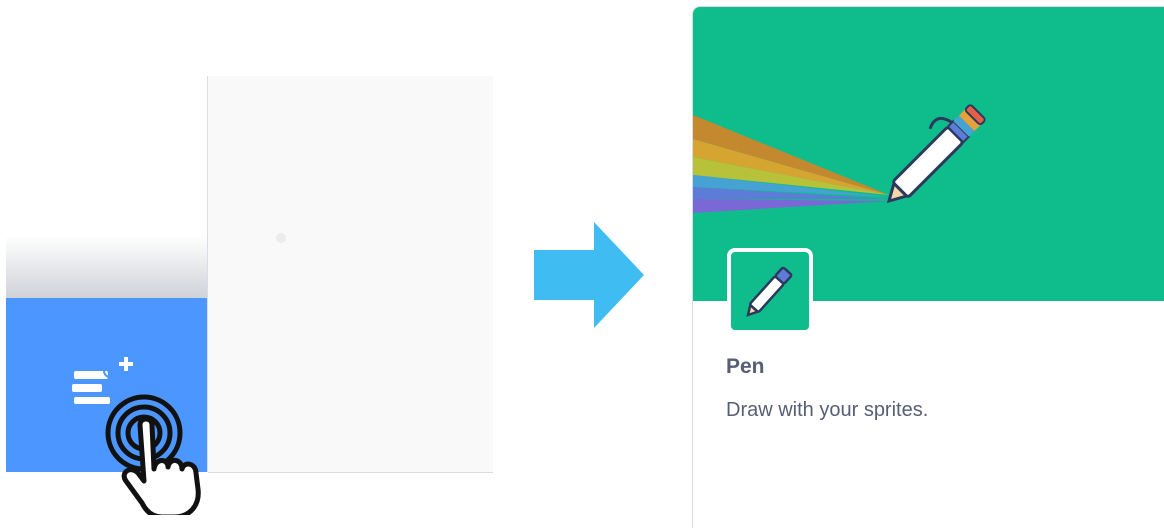 The height and width of the screenshot is (528, 1164). What do you see at coordinates (589, 279) in the screenshot?
I see `right-arrow-icon` at bounding box center [589, 279].